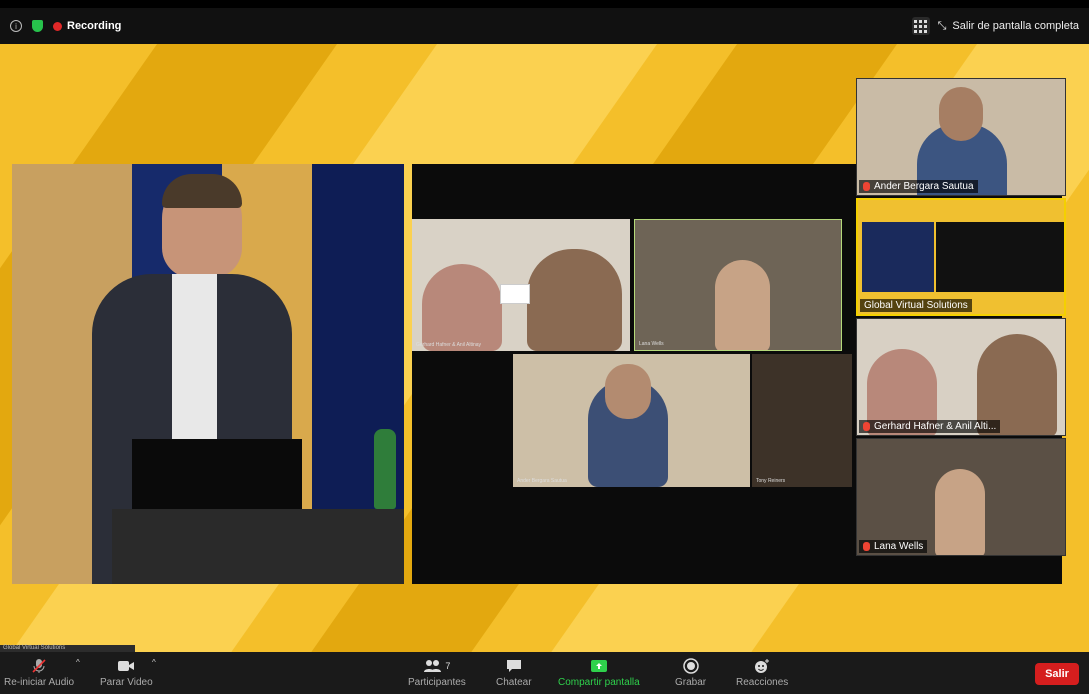 The image size is (1089, 694). What do you see at coordinates (521, 285) in the screenshot?
I see `gallery-tile: Gerhard Hafner & Anil Altinay` at bounding box center [521, 285].